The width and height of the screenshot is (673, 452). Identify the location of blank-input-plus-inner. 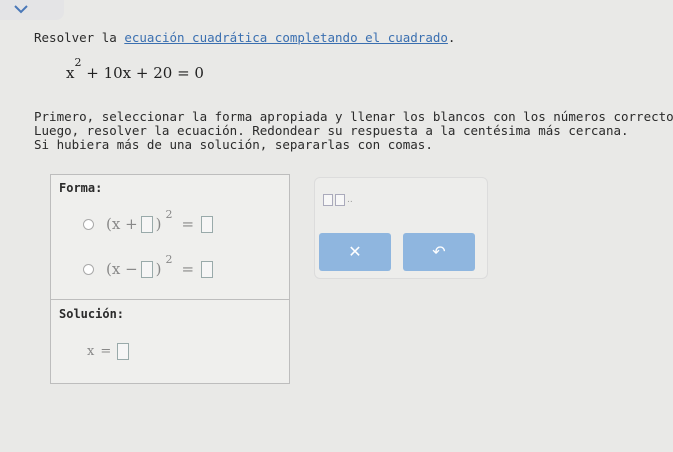
(146, 224).